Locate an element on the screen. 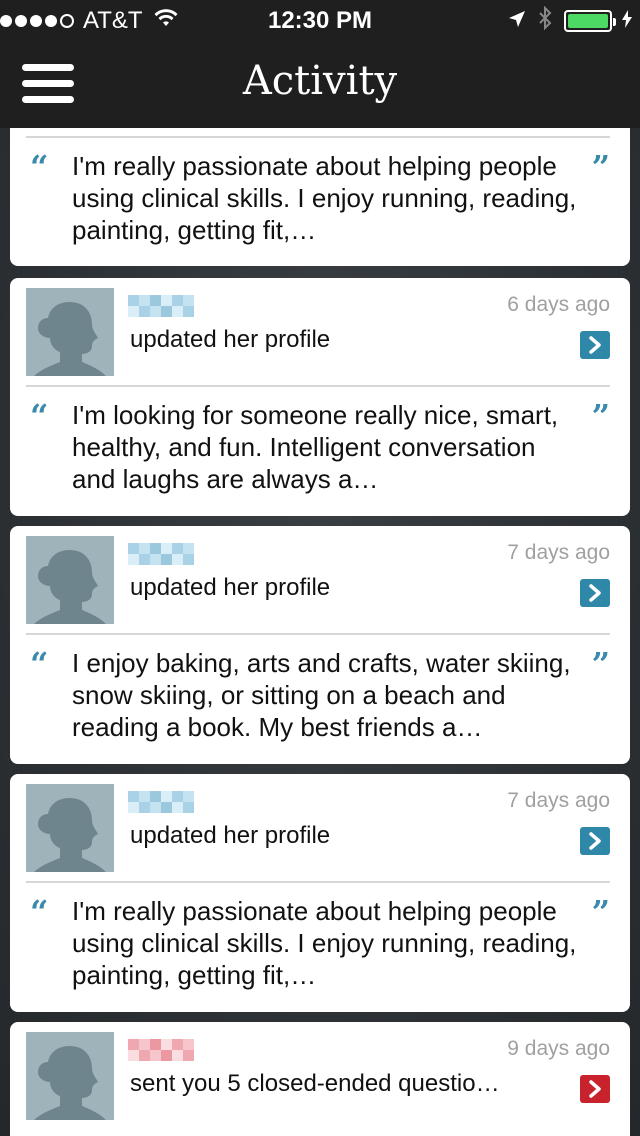  nav-bar: Activity is located at coordinates (320, 84).